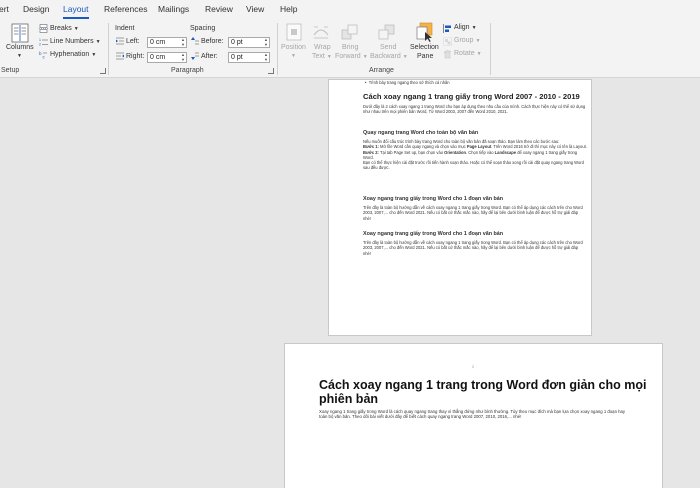 The width and height of the screenshot is (700, 488). What do you see at coordinates (19, 56) in the screenshot?
I see `columns-dropdown-caret: ▼` at bounding box center [19, 56].